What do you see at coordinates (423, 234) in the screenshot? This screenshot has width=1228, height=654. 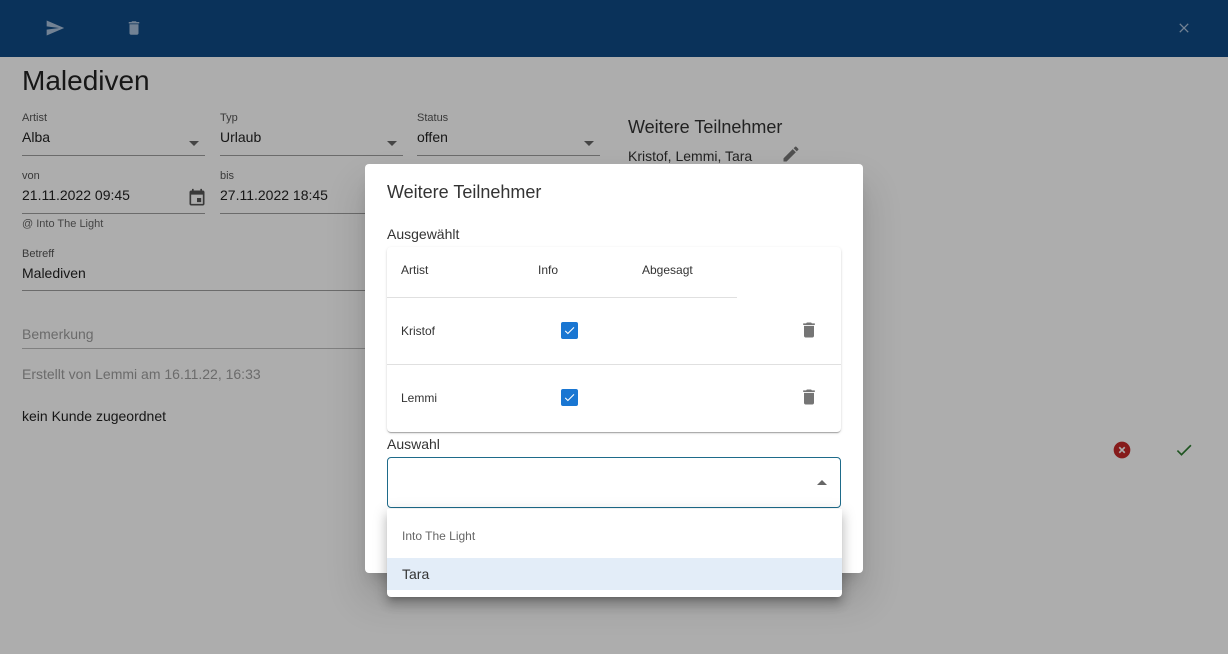 I see `selected-label: Ausgewählt` at bounding box center [423, 234].